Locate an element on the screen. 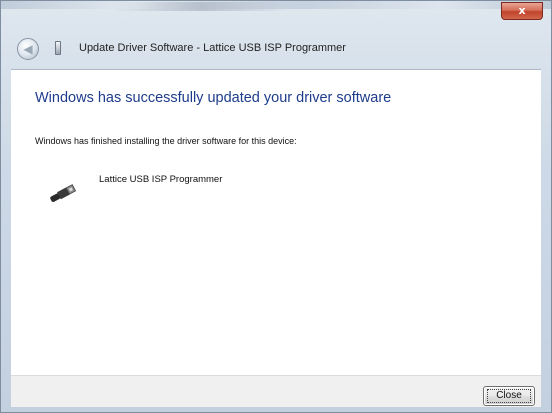  device-name: Lattice USB ISP Programmer is located at coordinates (161, 179).